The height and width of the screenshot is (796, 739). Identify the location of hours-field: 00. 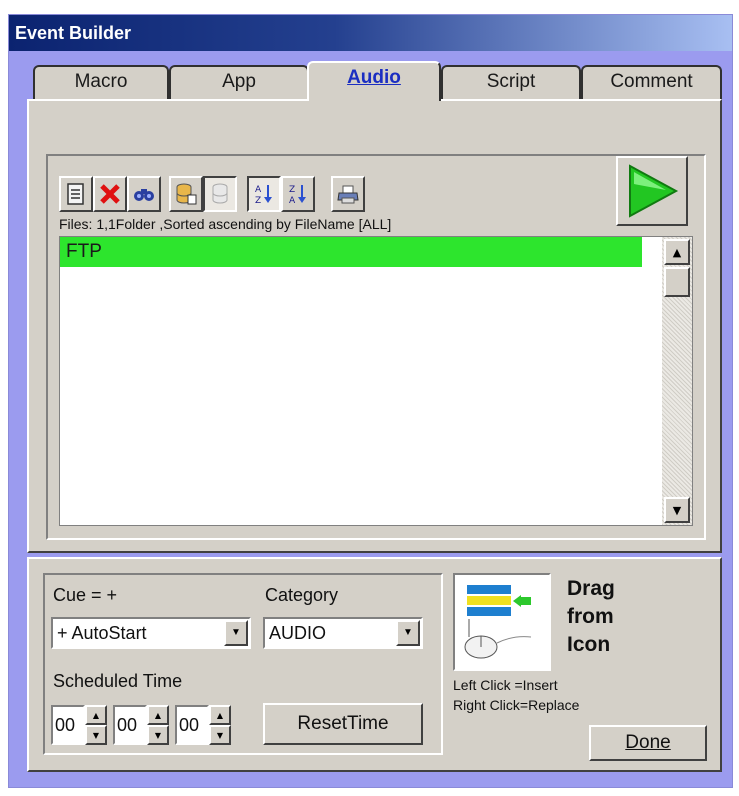
(68, 725).